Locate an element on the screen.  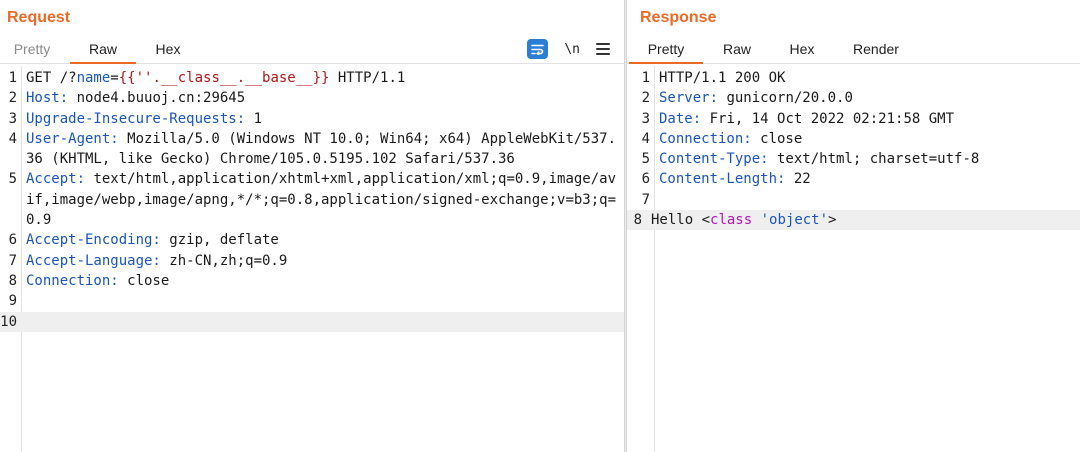
request-line-2: 2 Host: node4.buuoj.cn:29645 is located at coordinates (312, 98).